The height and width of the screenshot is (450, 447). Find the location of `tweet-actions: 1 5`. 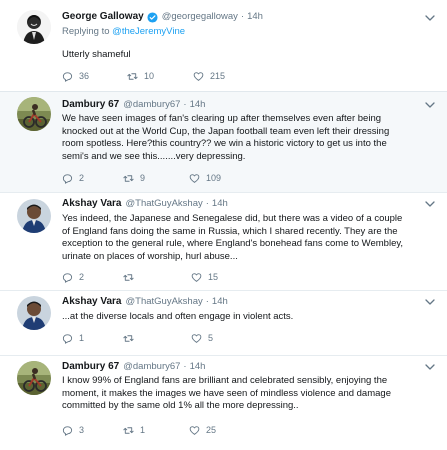

tweet-actions: 1 5 is located at coordinates (137, 338).